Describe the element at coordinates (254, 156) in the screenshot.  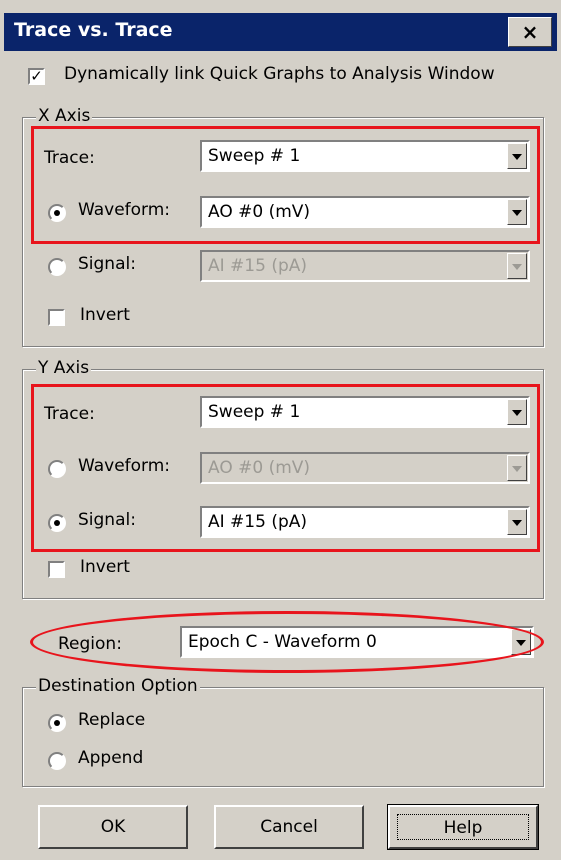
I see `x-trace-value: Sweep # 1` at that location.